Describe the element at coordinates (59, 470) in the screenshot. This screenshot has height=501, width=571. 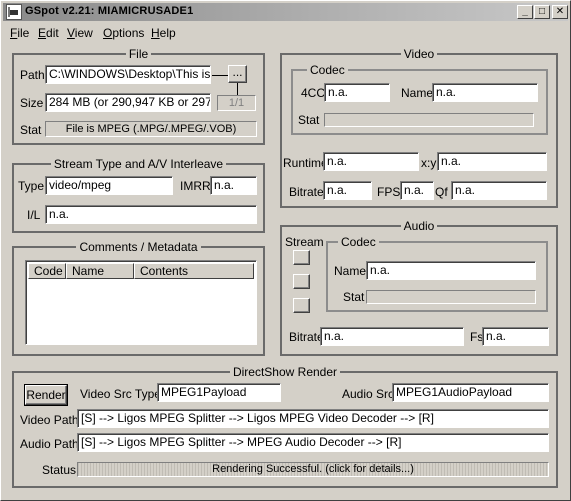
I see `status-label: Status` at that location.